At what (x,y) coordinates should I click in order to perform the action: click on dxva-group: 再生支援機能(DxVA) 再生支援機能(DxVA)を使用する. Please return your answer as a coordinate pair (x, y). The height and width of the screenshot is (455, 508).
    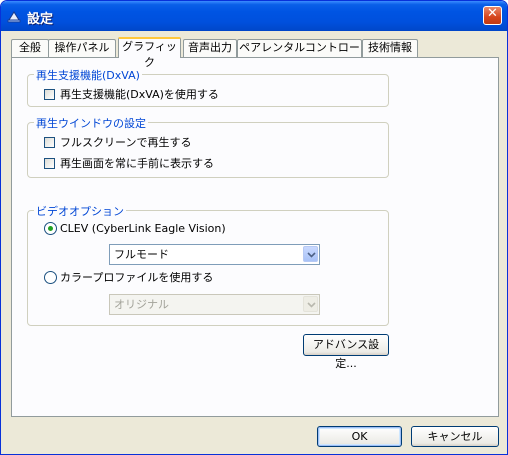
    Looking at the image, I should click on (208, 87).